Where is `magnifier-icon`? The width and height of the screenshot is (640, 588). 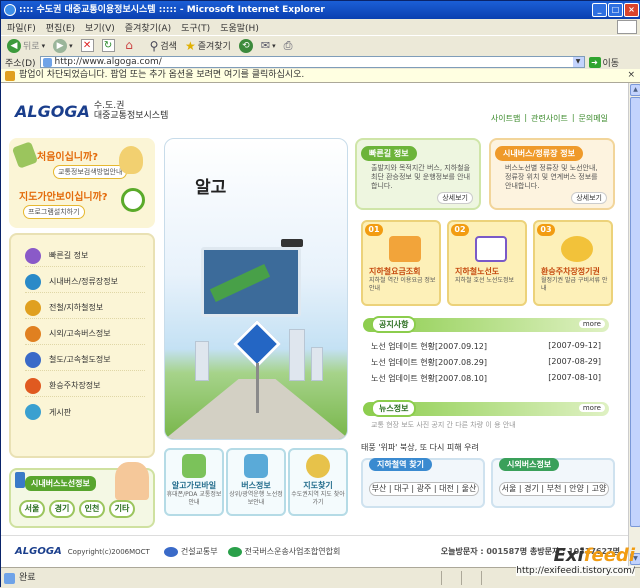
magnifier-icon is located at coordinates (318, 466).